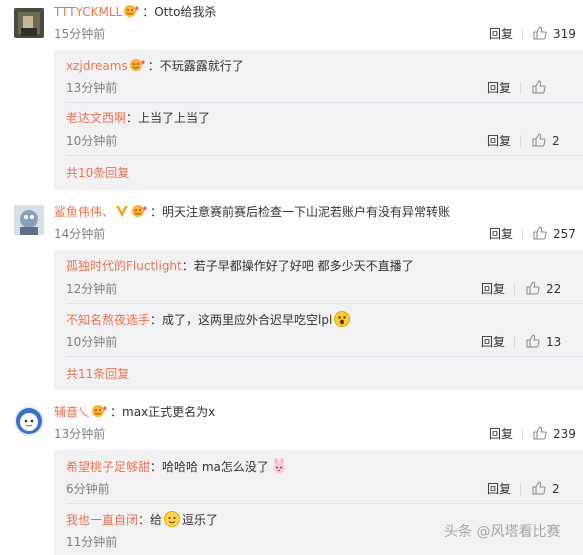 This screenshot has width=583, height=555. I want to click on pink-bunny-icon, so click(279, 466).